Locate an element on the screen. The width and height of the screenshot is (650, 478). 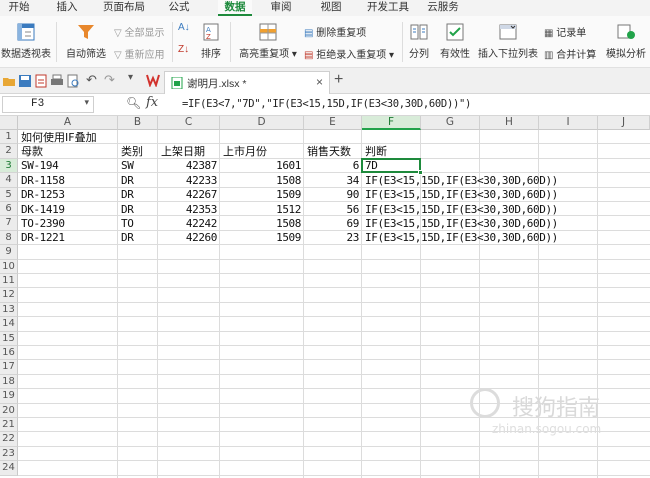
cell-e4: 34 is located at coordinates (332, 180).